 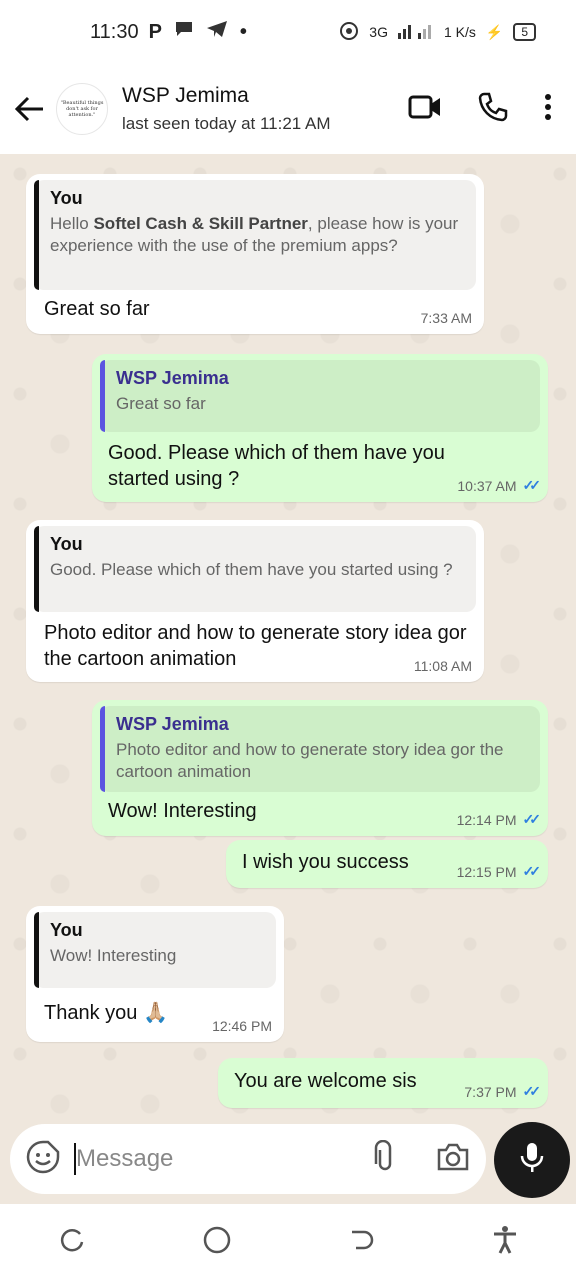 What do you see at coordinates (349, 32) in the screenshot?
I see `hotspot-icon` at bounding box center [349, 32].